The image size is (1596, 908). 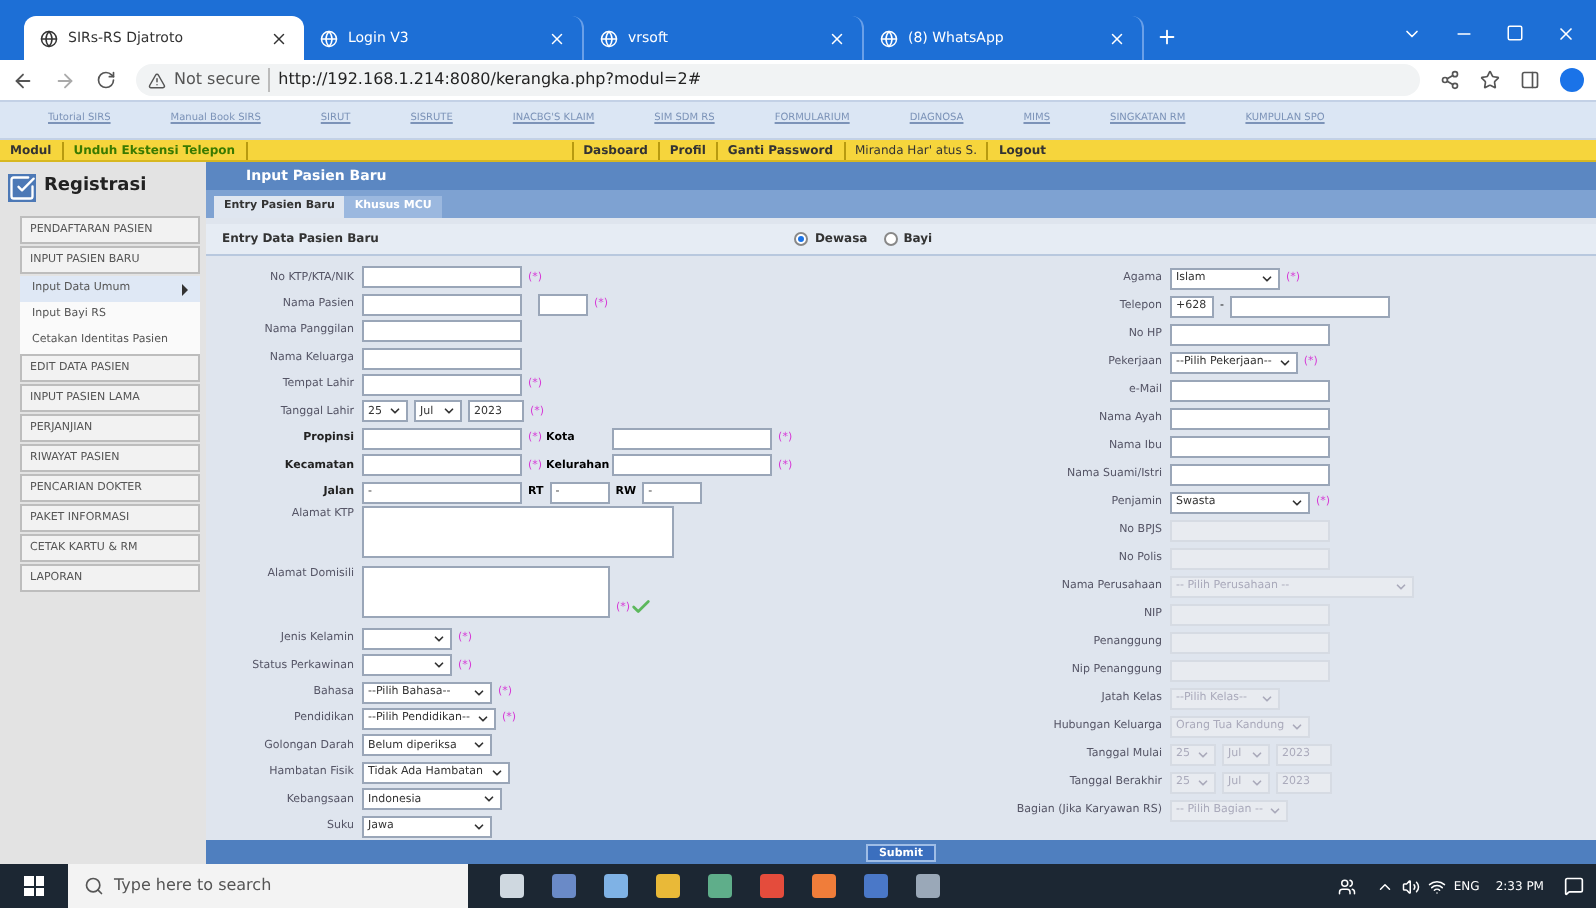 I want to click on security-label: Not secure, so click(x=222, y=80).